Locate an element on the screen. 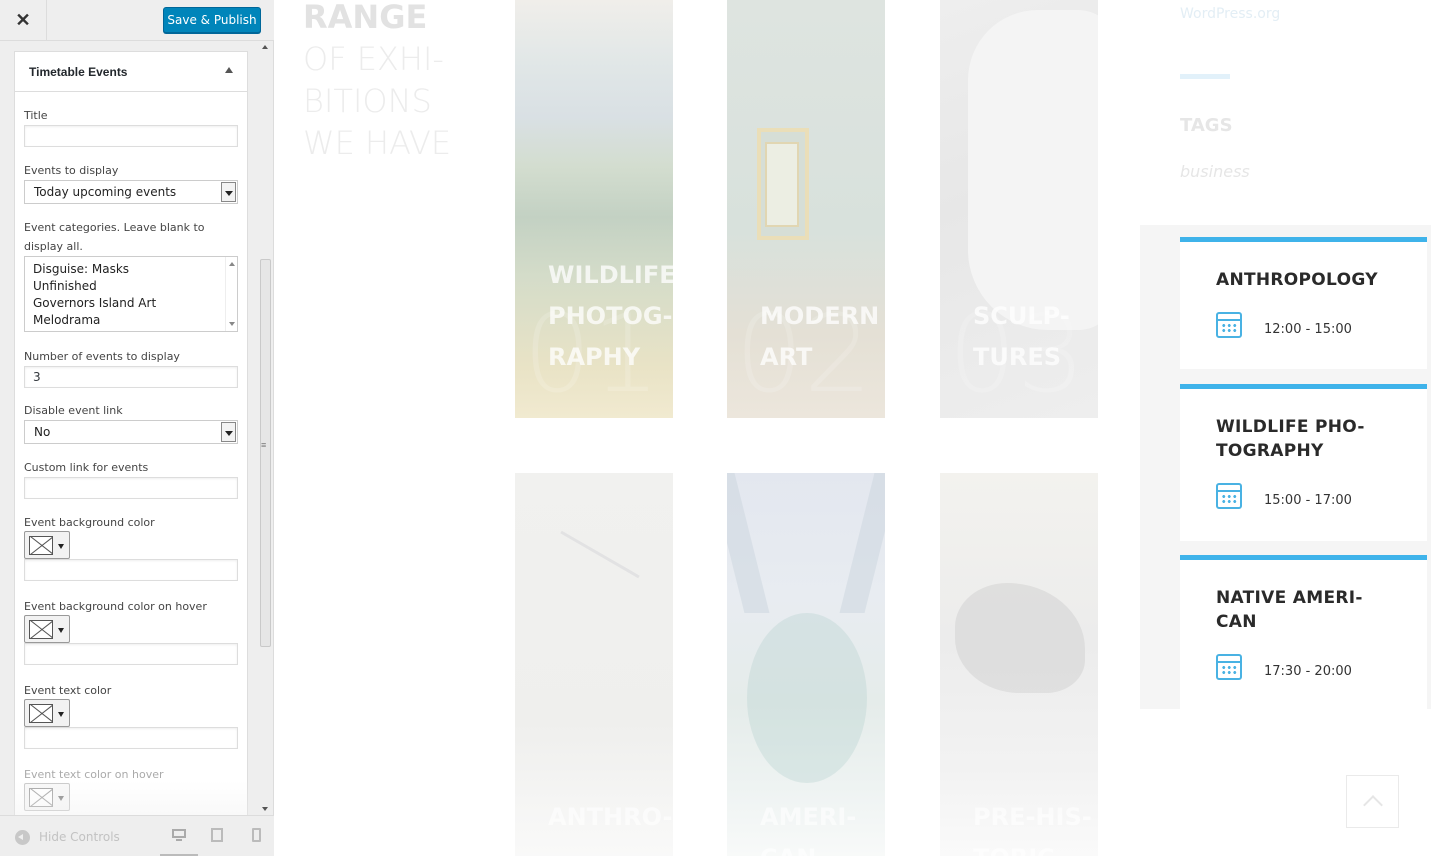  event-card: NATIVE AMERI- CAN 17:30 - 20:00 is located at coordinates (1303, 632).